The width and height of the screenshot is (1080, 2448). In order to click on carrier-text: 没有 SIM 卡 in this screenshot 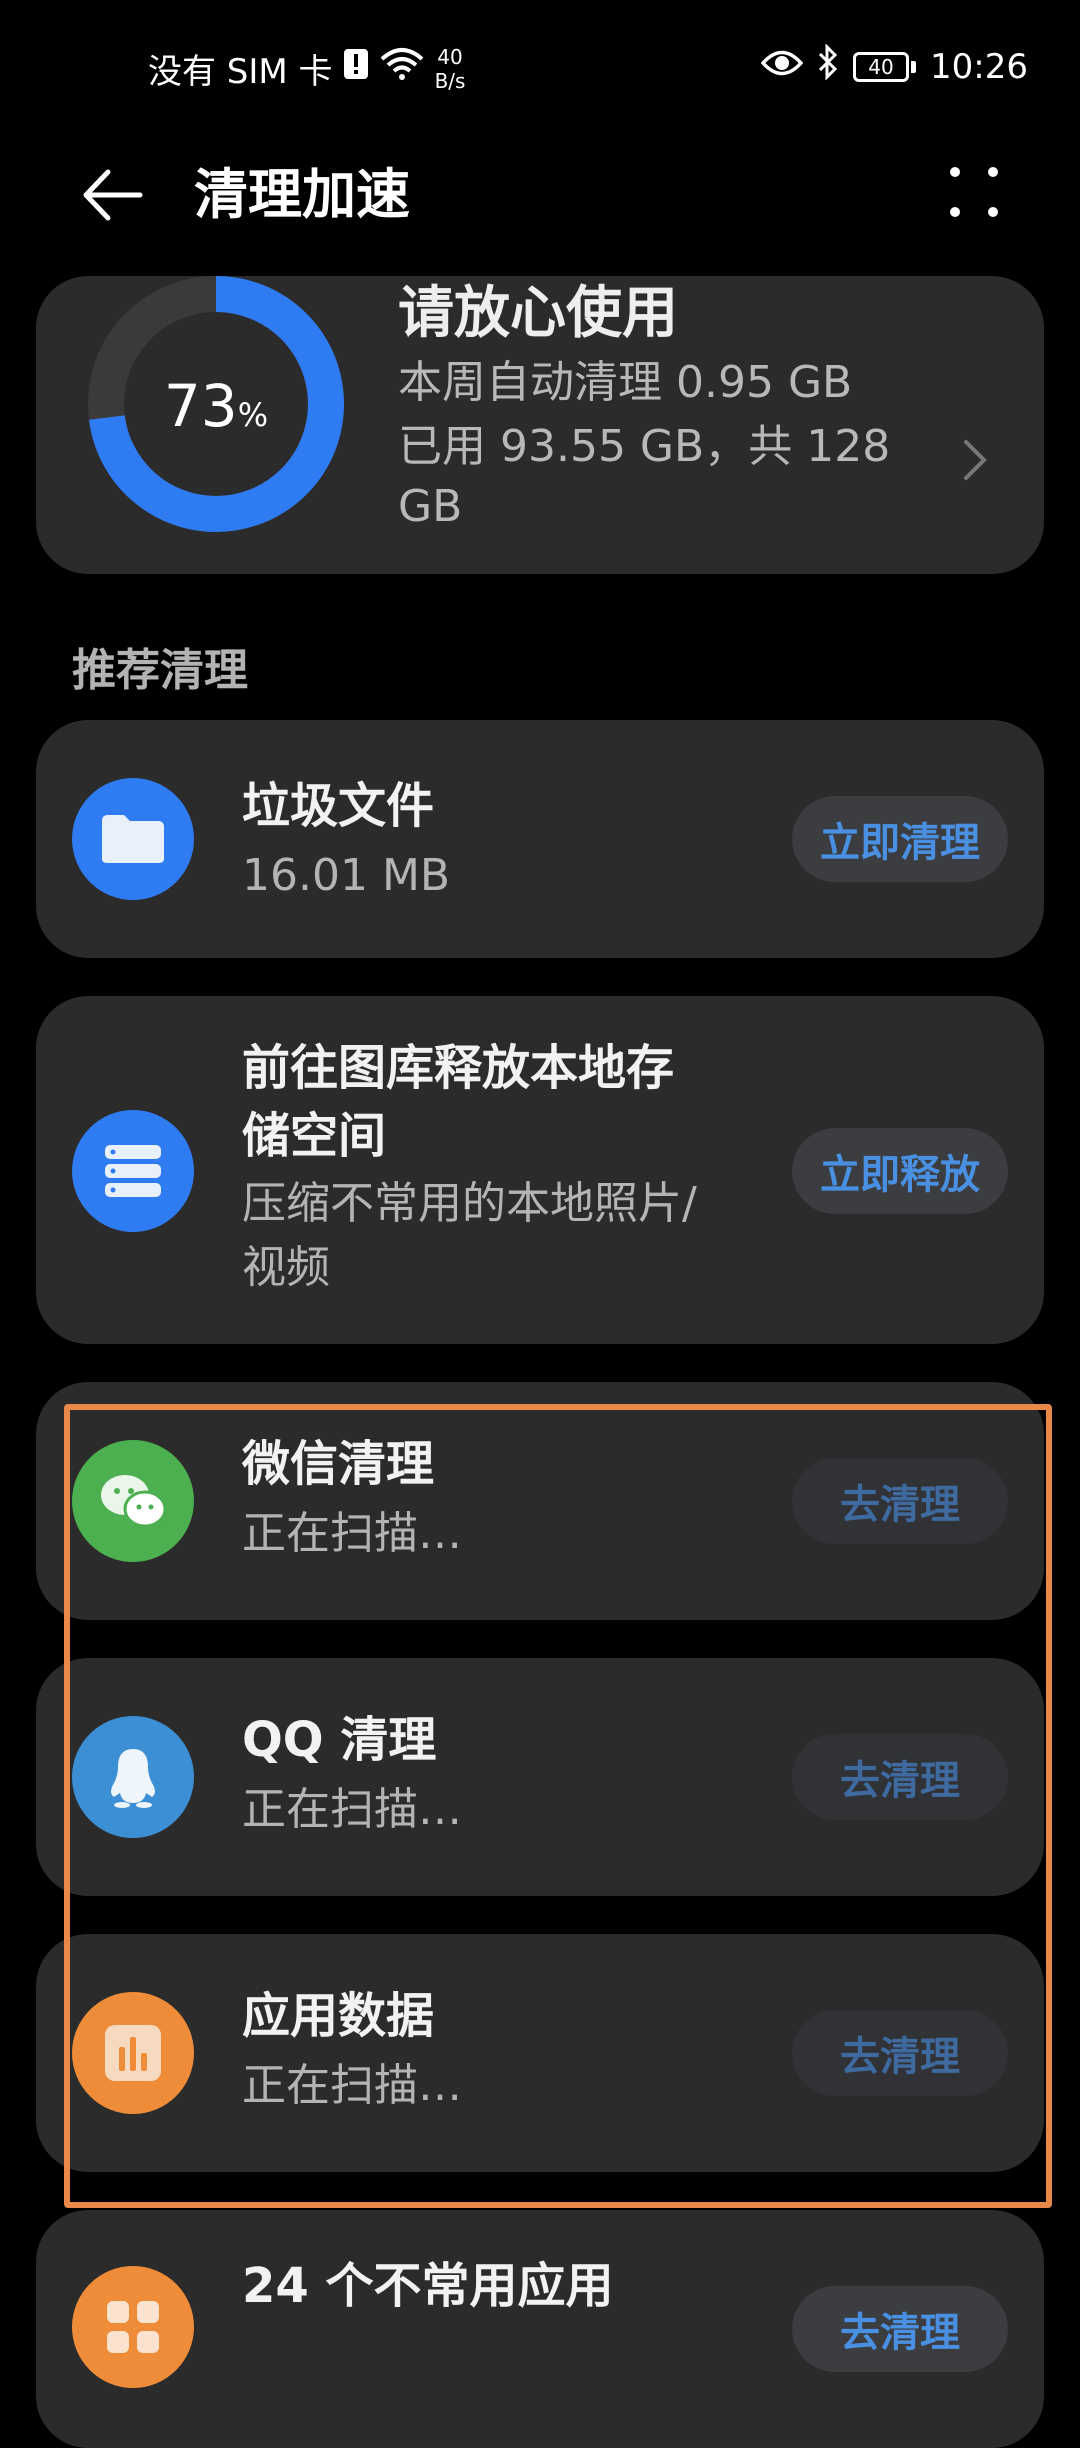, I will do `click(240, 72)`.